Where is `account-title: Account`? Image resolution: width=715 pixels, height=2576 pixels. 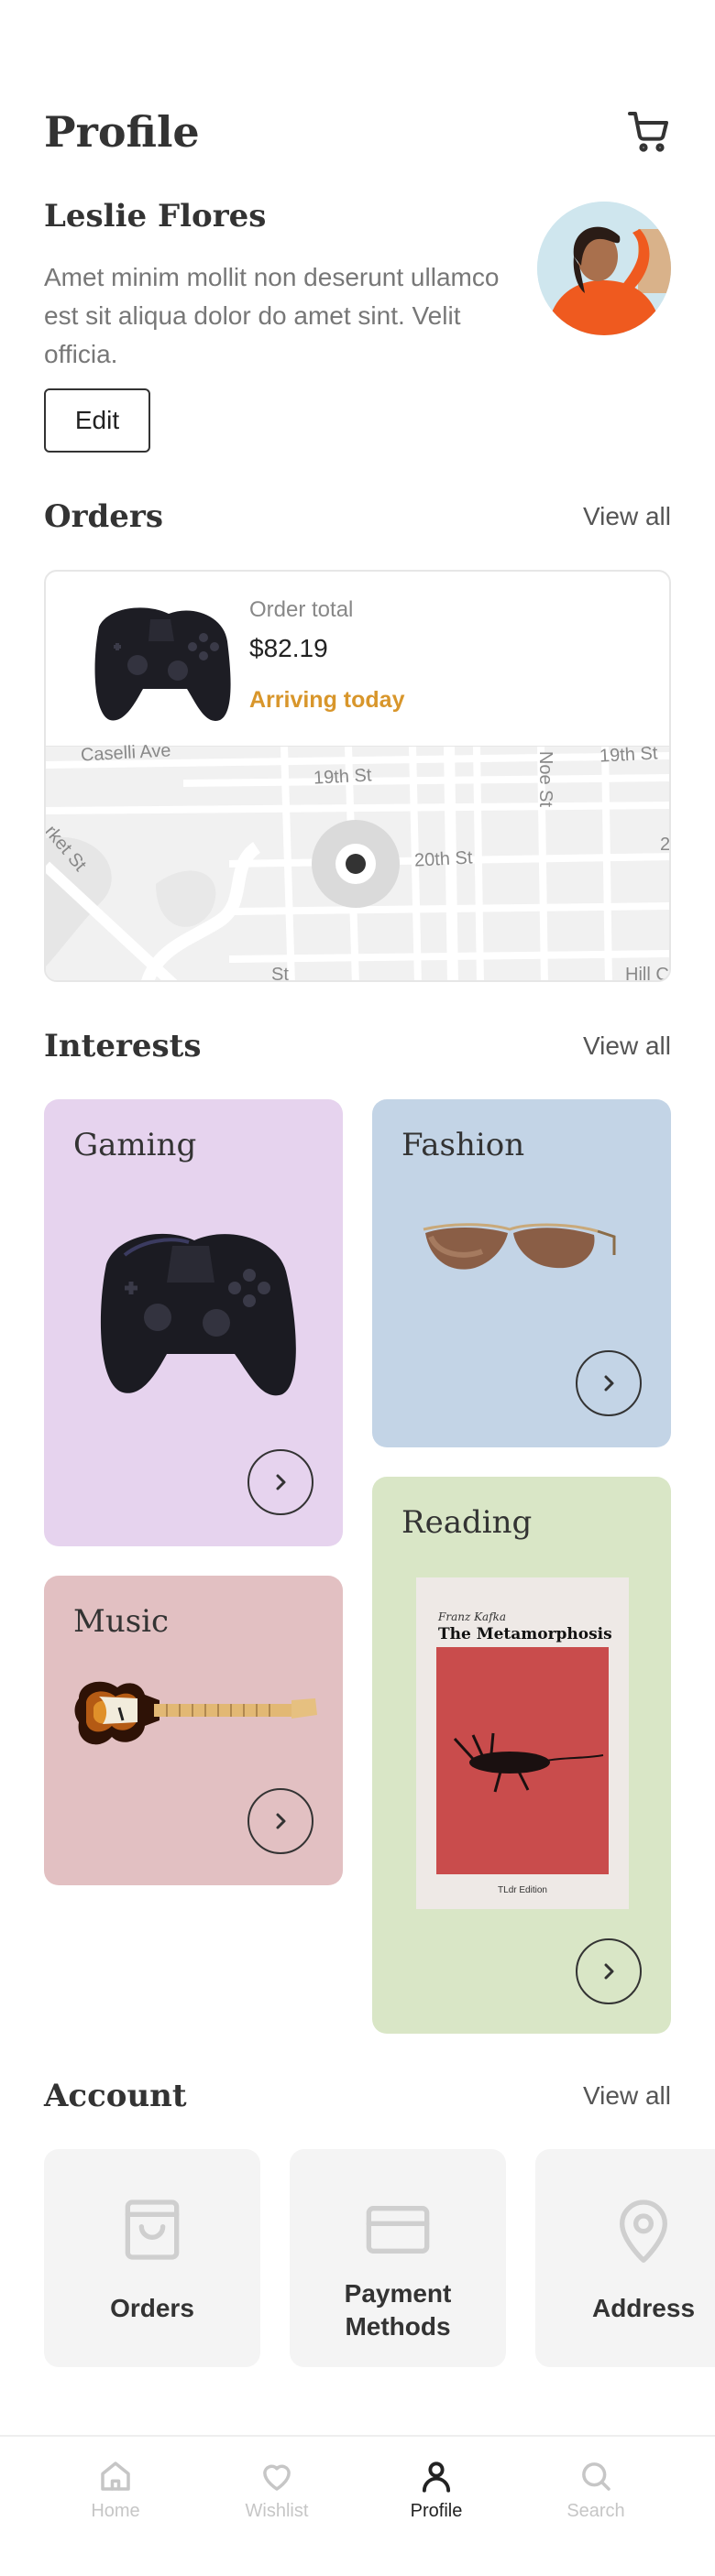
account-title: Account is located at coordinates (115, 2096).